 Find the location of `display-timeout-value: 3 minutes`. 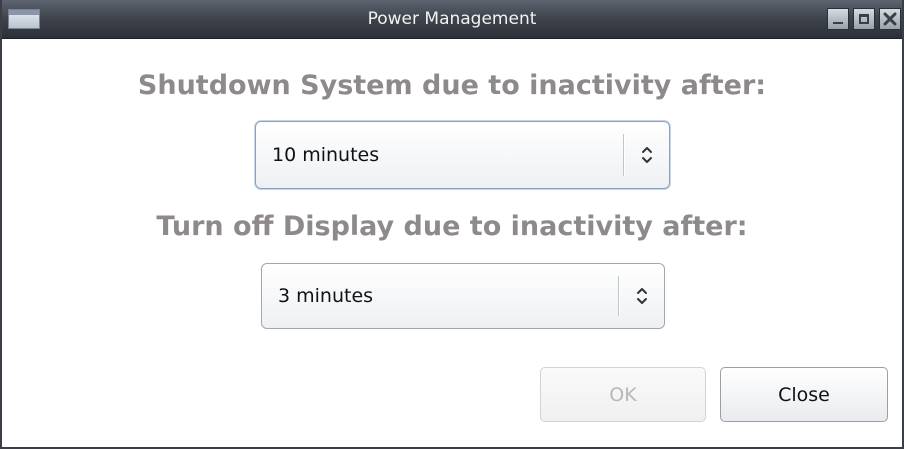

display-timeout-value: 3 minutes is located at coordinates (326, 296).